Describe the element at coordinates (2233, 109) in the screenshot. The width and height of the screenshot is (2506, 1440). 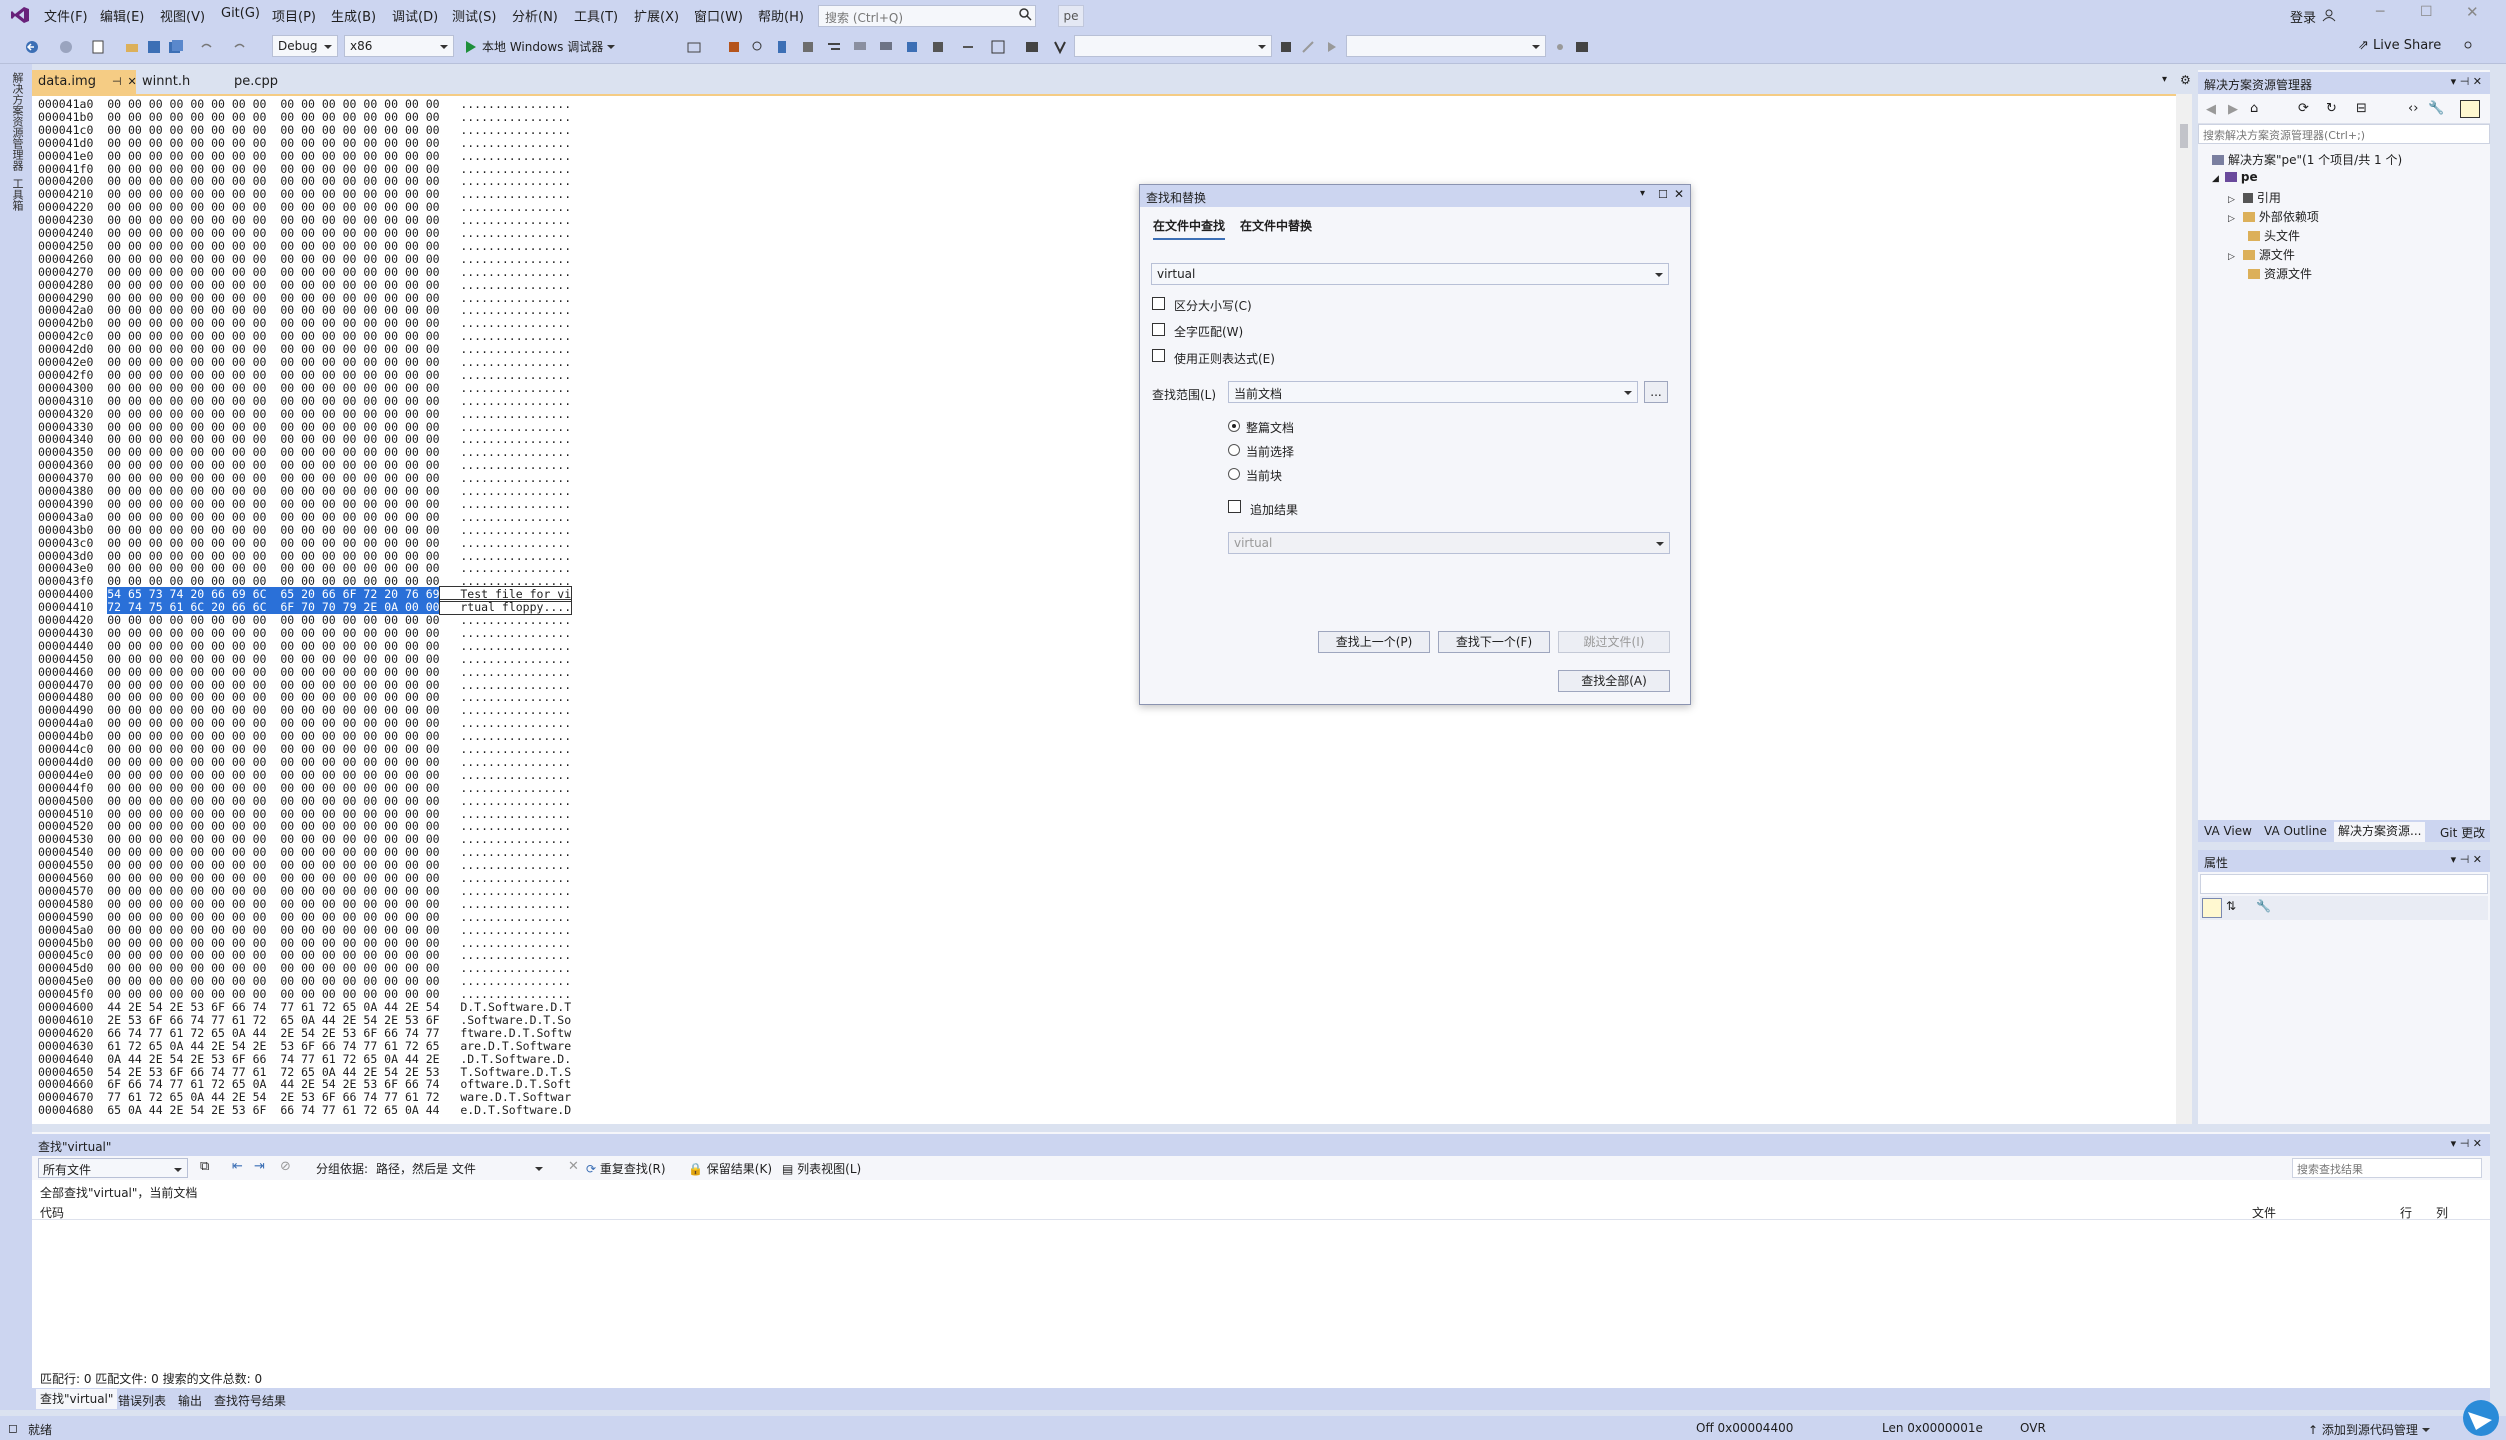
I see `forward-icon: ▶` at that location.